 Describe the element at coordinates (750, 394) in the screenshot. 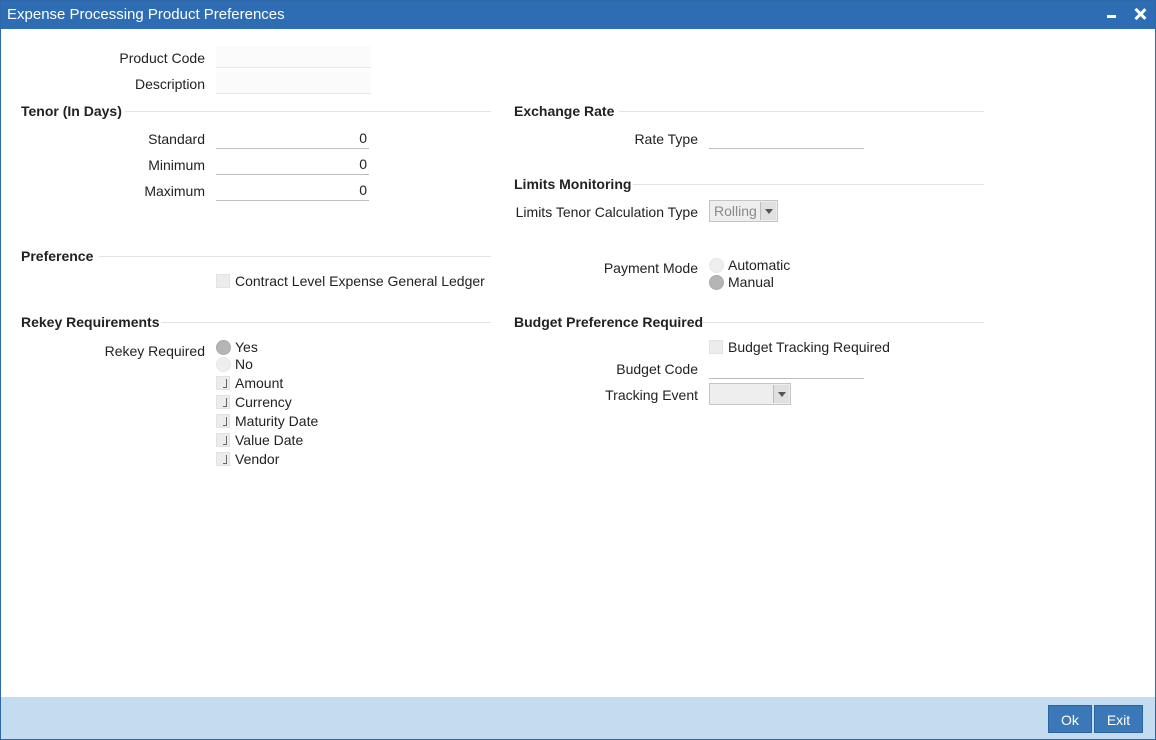

I see `tracking-event-select` at that location.